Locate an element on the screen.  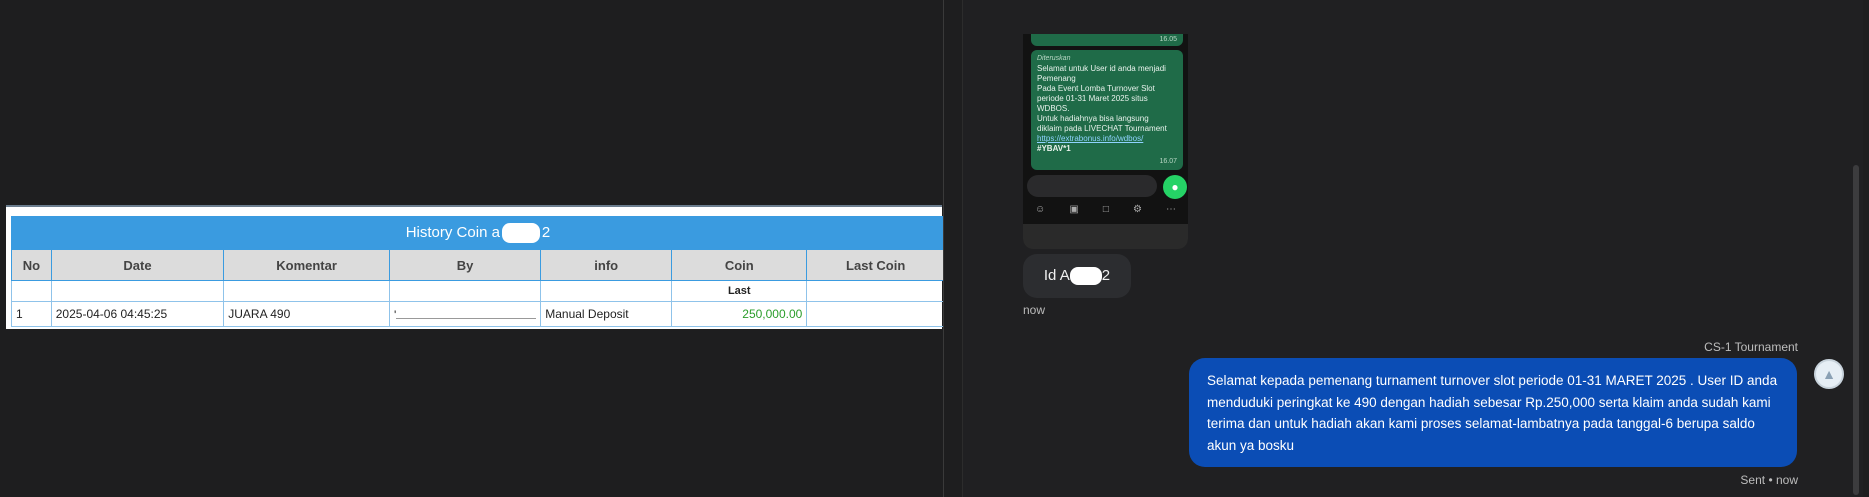
emoji-icon: ☺ is located at coordinates (1040, 209).